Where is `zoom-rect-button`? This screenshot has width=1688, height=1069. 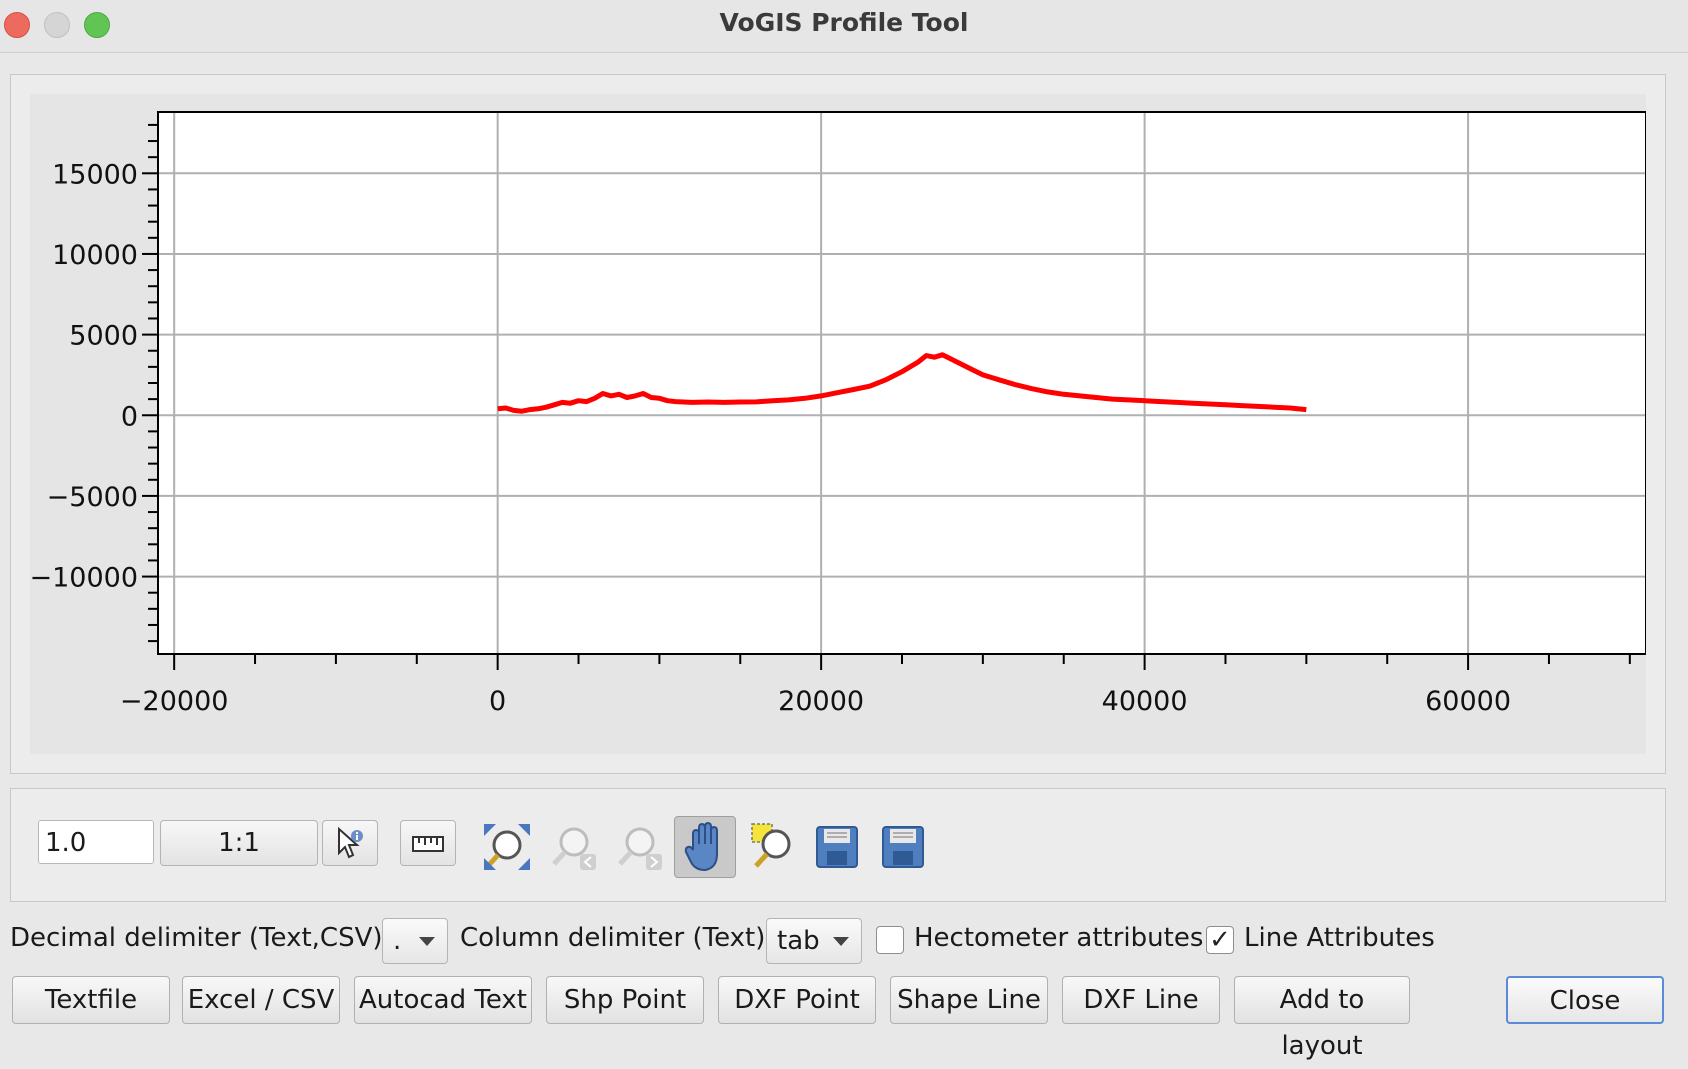 zoom-rect-button is located at coordinates (773, 847).